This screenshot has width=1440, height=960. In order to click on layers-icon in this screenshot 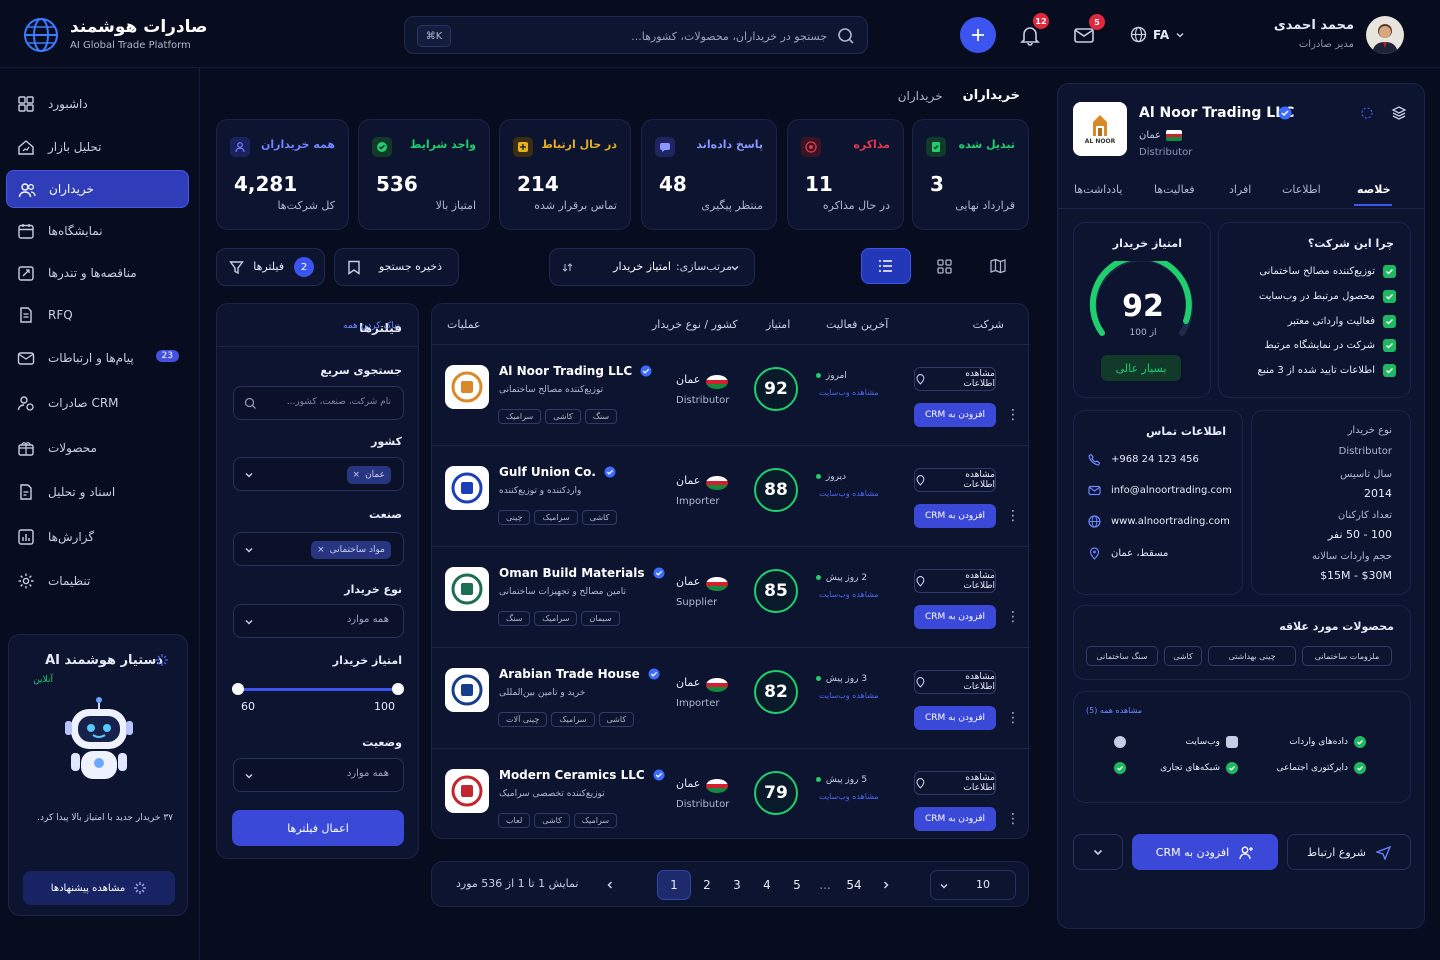, I will do `click(1399, 113)`.